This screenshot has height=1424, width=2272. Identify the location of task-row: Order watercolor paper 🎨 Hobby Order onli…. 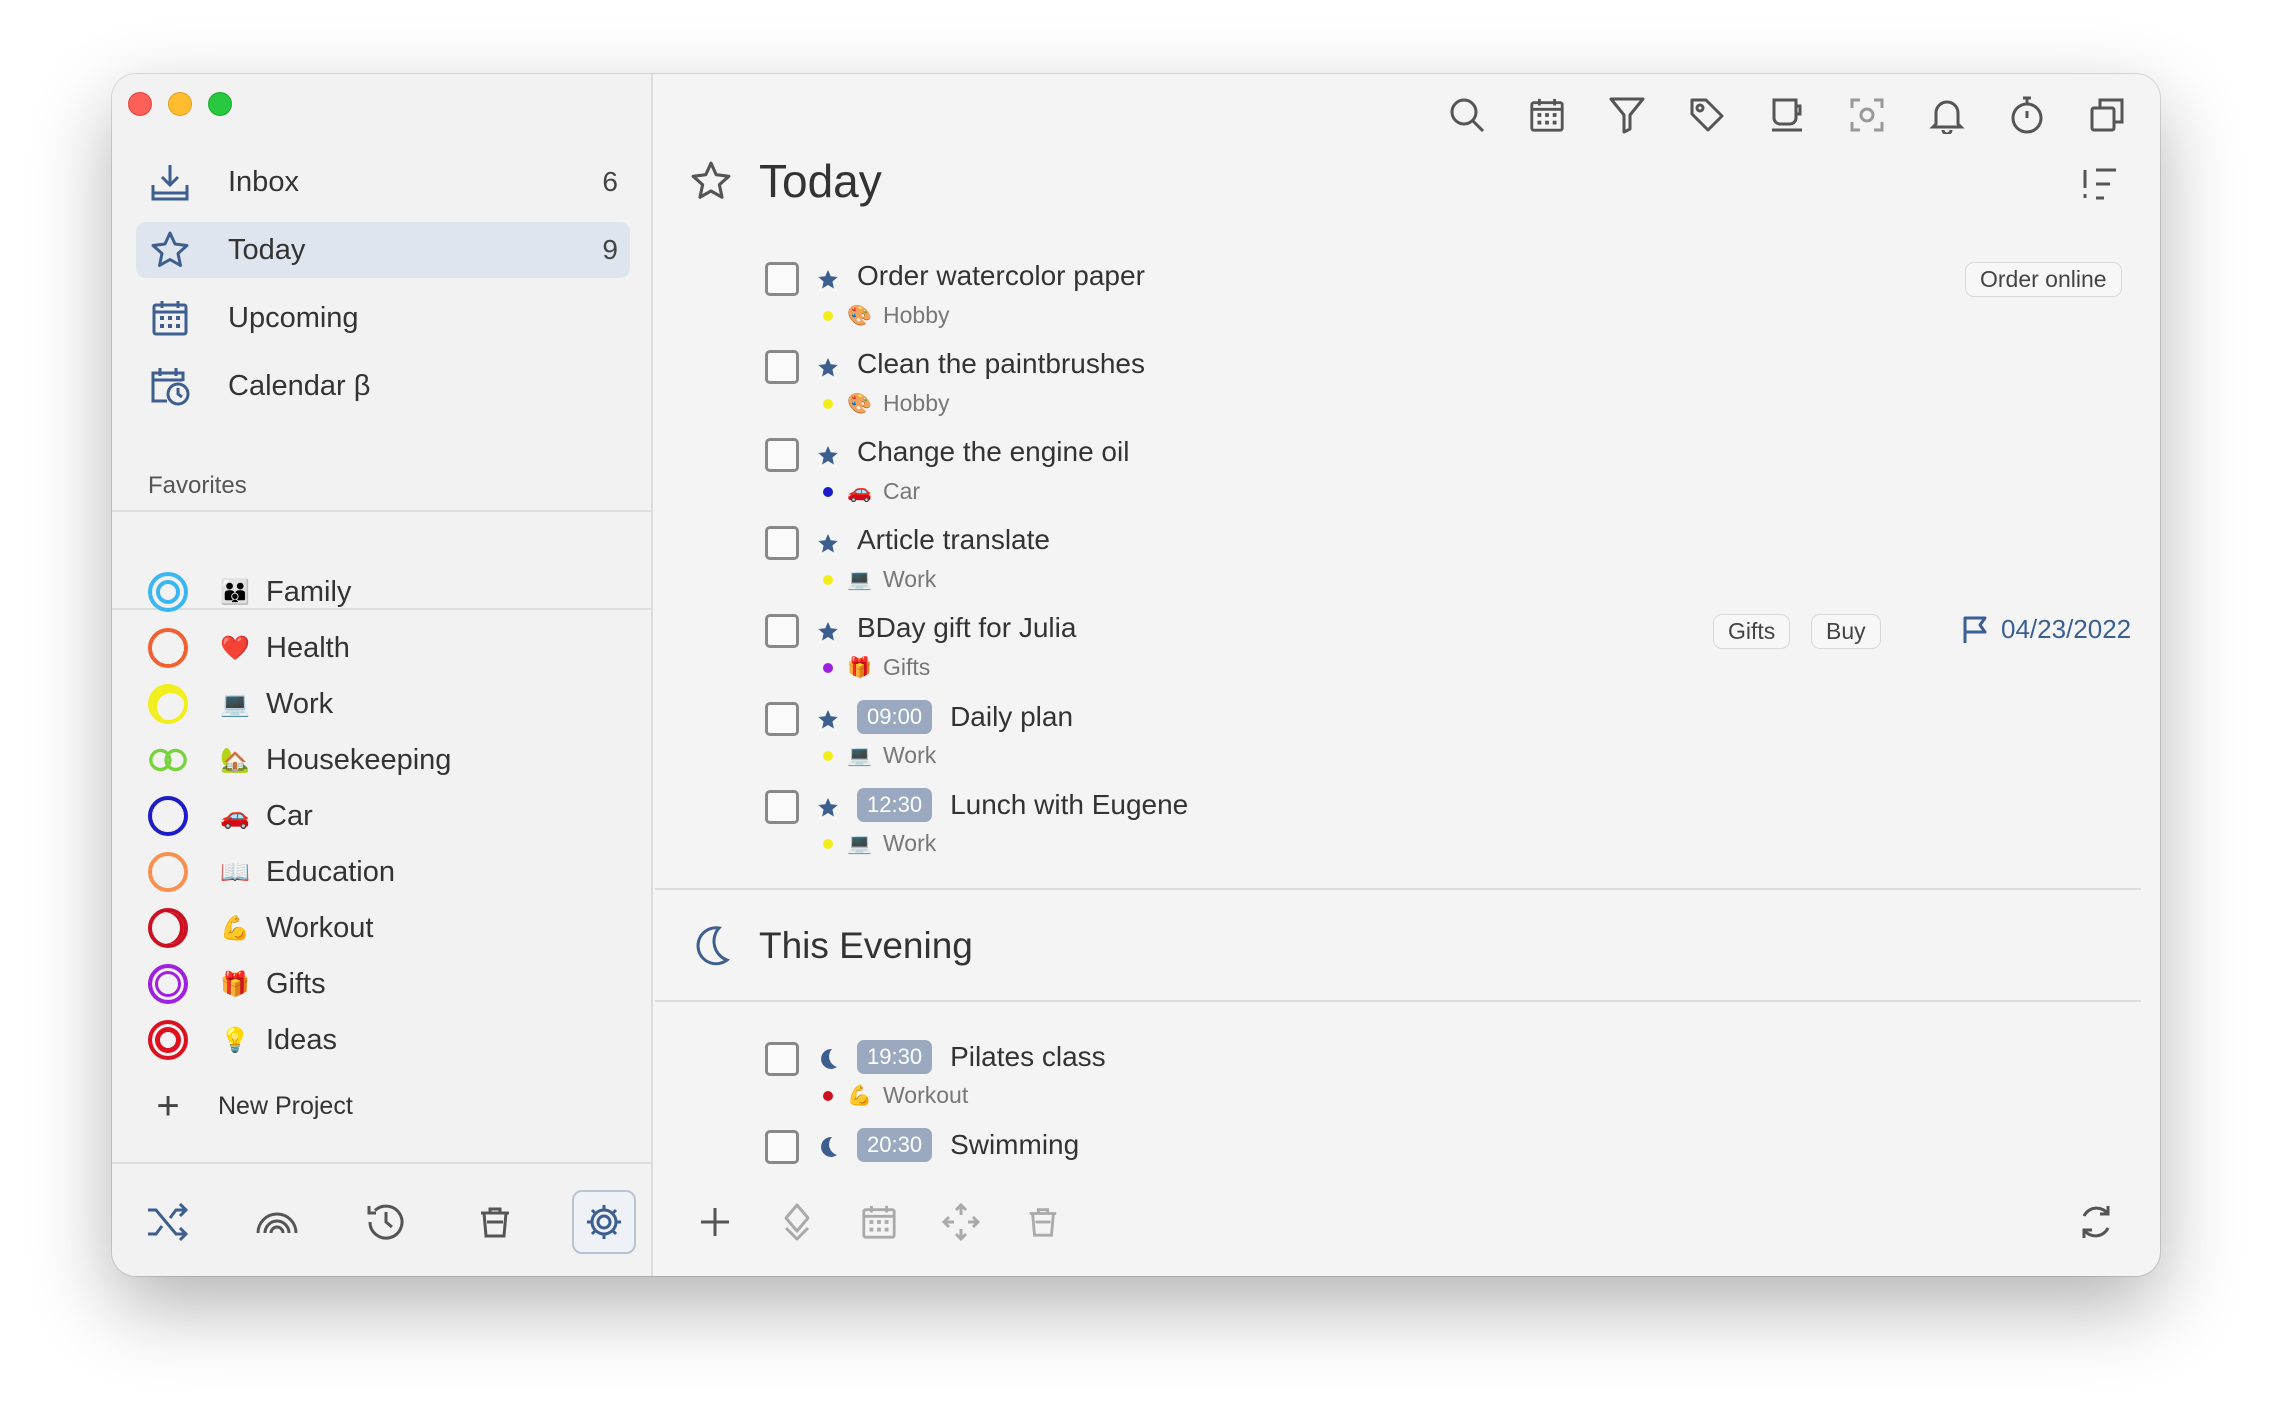
(1445, 305).